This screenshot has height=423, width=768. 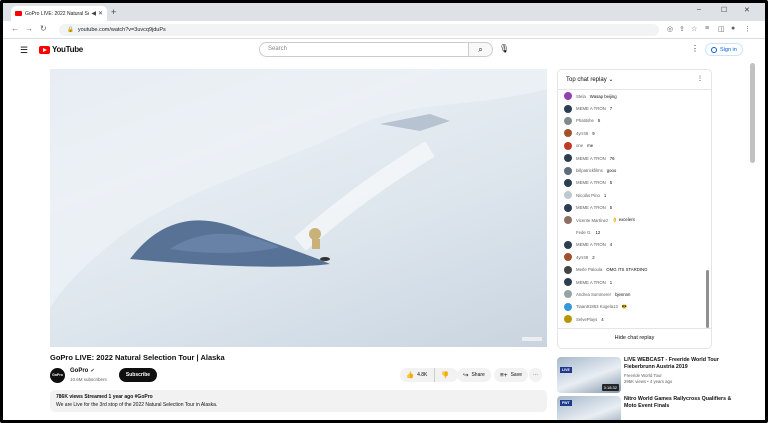 I want to click on chat-text: 5, so click(x=611, y=183).